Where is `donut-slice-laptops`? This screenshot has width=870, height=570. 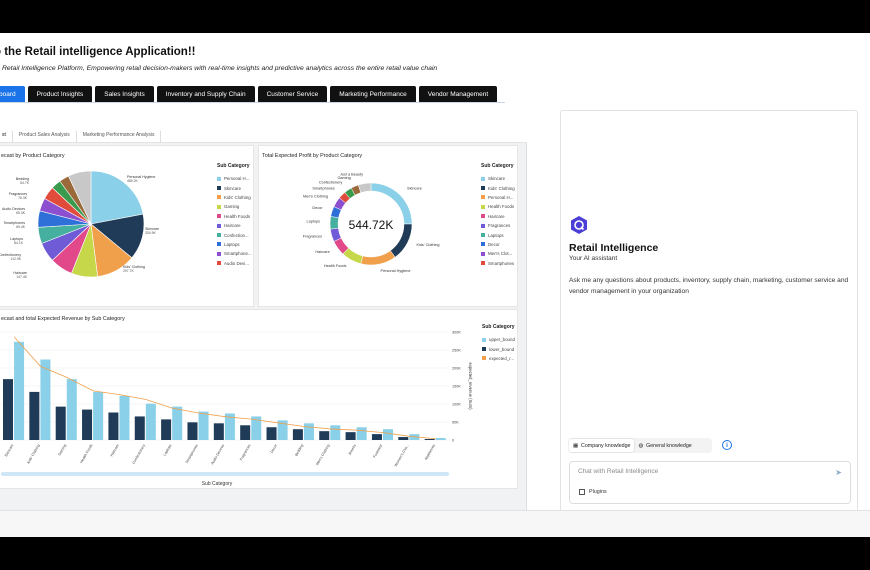 donut-slice-laptops is located at coordinates (334, 223).